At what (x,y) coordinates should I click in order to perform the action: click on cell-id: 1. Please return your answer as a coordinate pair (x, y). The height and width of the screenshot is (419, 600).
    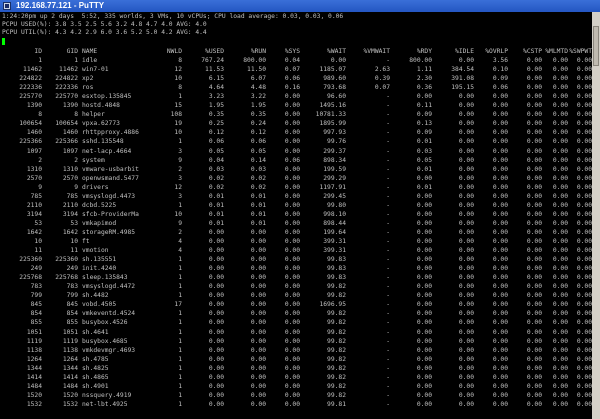
    Looking at the image, I should click on (40, 60).